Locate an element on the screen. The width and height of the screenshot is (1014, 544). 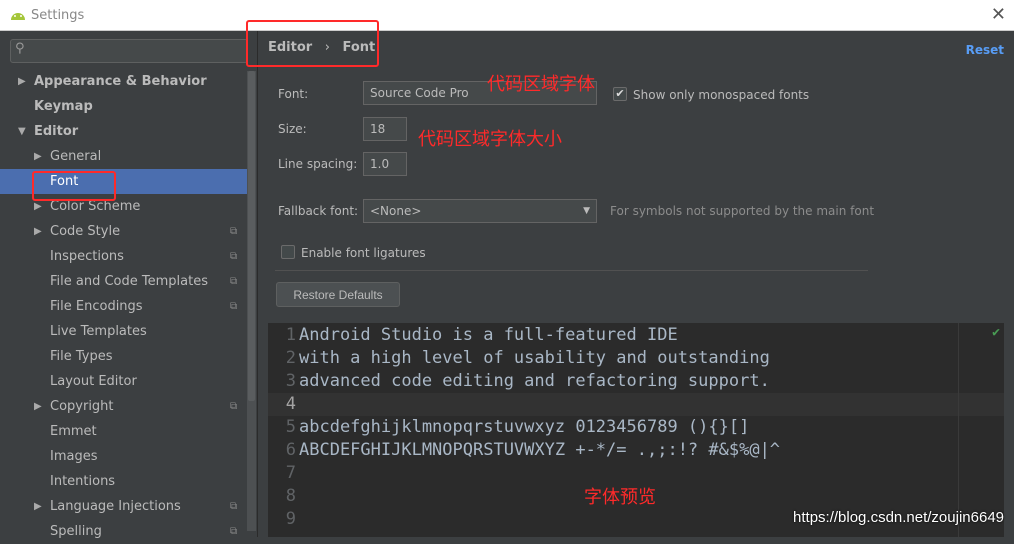
sidebar-item-label: File Types is located at coordinates (81, 356).